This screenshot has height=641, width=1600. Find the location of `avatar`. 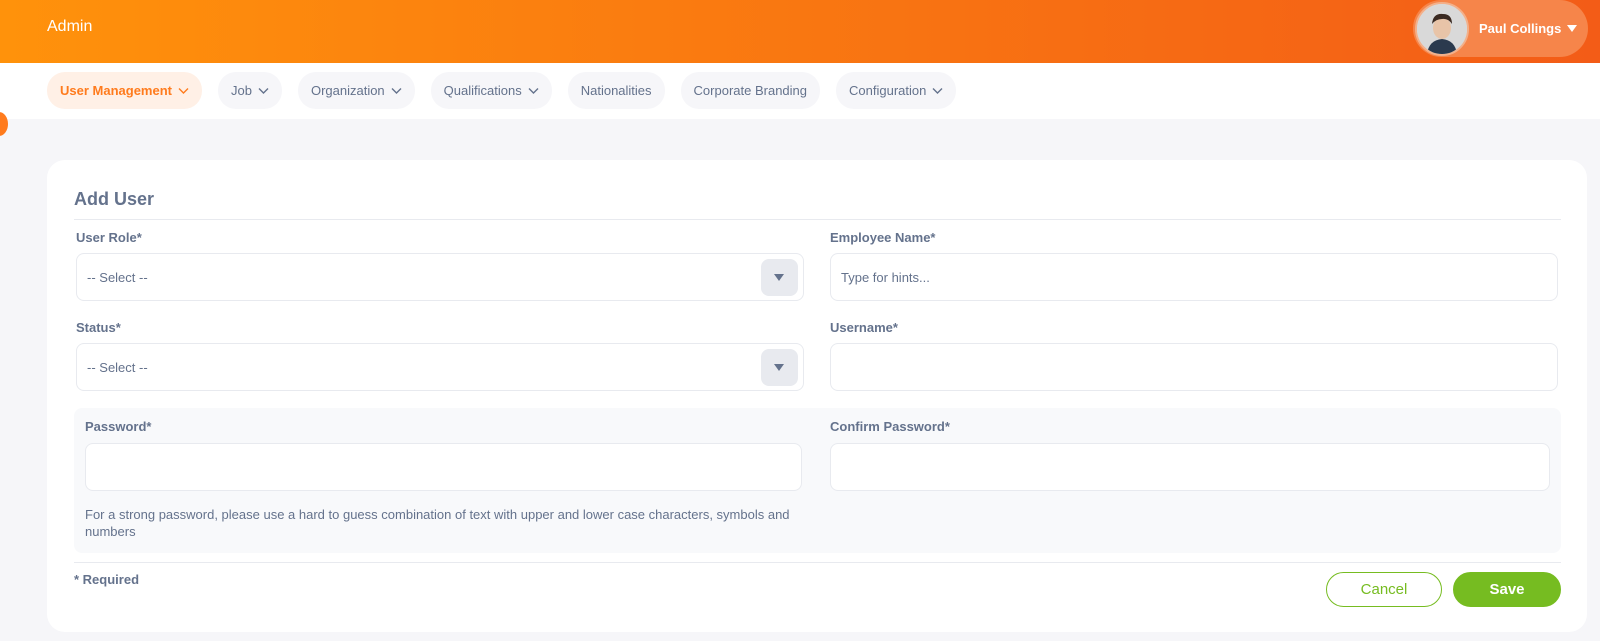

avatar is located at coordinates (1442, 28).